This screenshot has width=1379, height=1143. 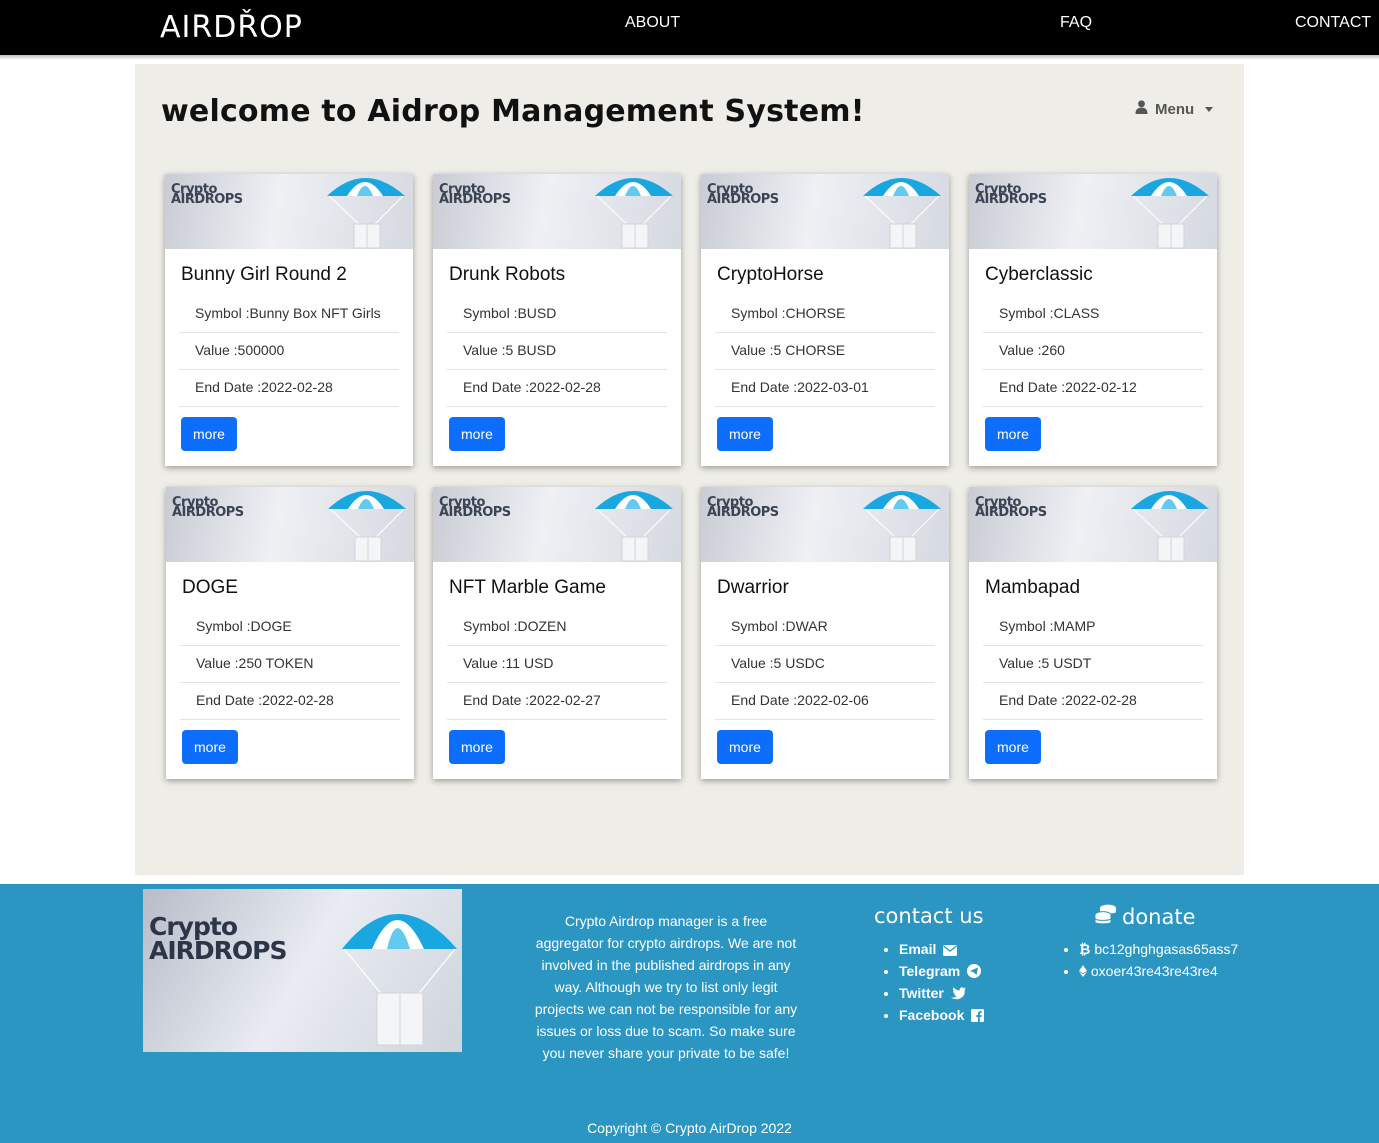 I want to click on card-value: Value :11 USD, so click(x=557, y=664).